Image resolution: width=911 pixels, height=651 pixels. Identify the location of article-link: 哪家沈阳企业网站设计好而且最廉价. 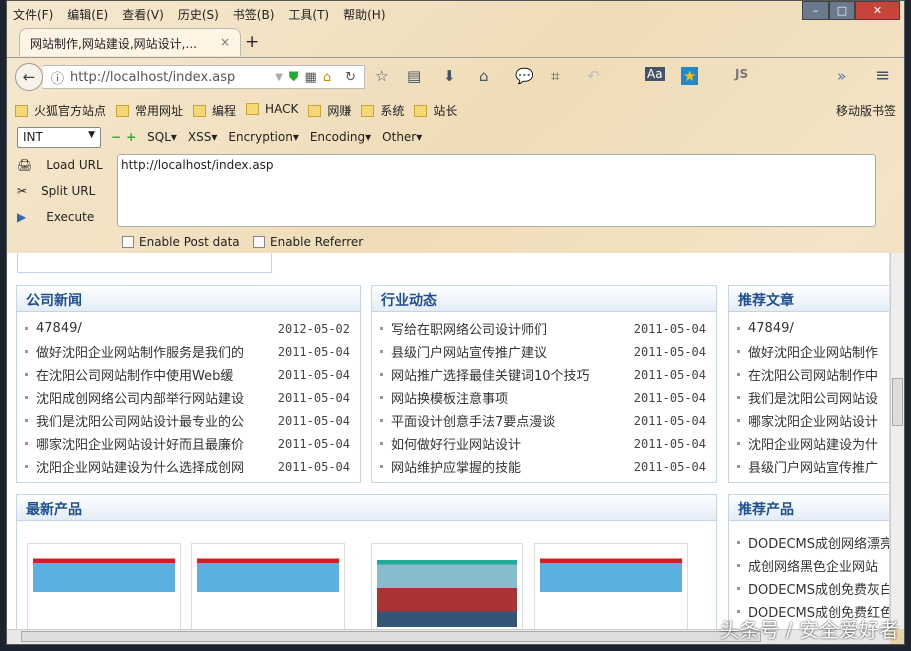
(157, 443).